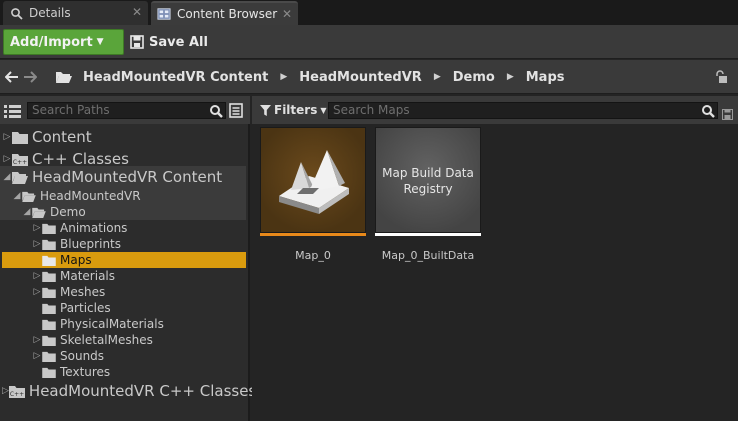 The height and width of the screenshot is (421, 738). What do you see at coordinates (236, 112) in the screenshot?
I see `view-options-icon` at bounding box center [236, 112].